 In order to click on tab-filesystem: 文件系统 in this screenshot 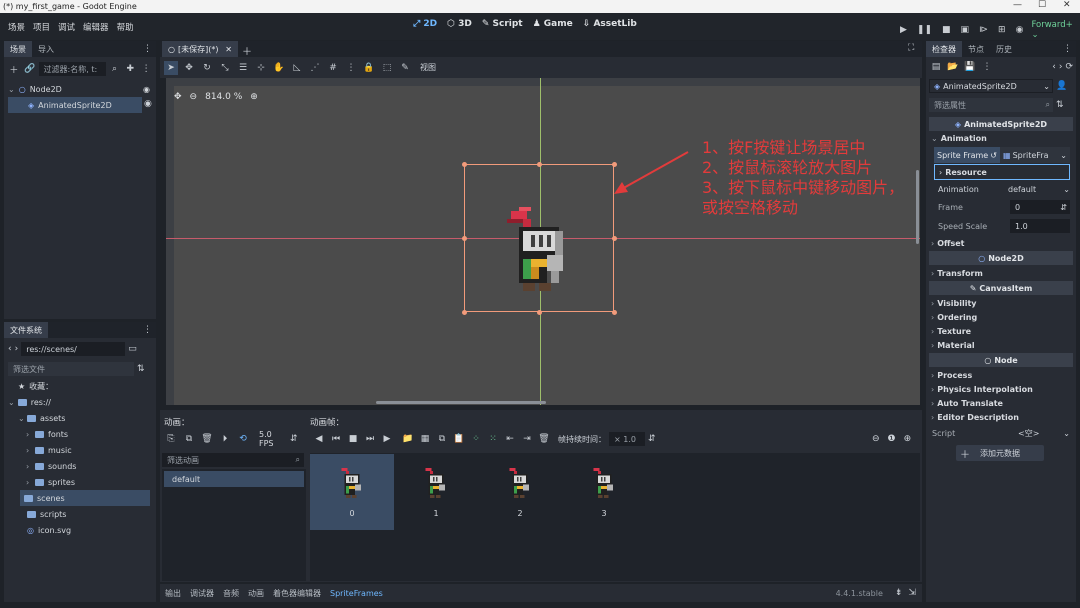, I will do `click(26, 330)`.